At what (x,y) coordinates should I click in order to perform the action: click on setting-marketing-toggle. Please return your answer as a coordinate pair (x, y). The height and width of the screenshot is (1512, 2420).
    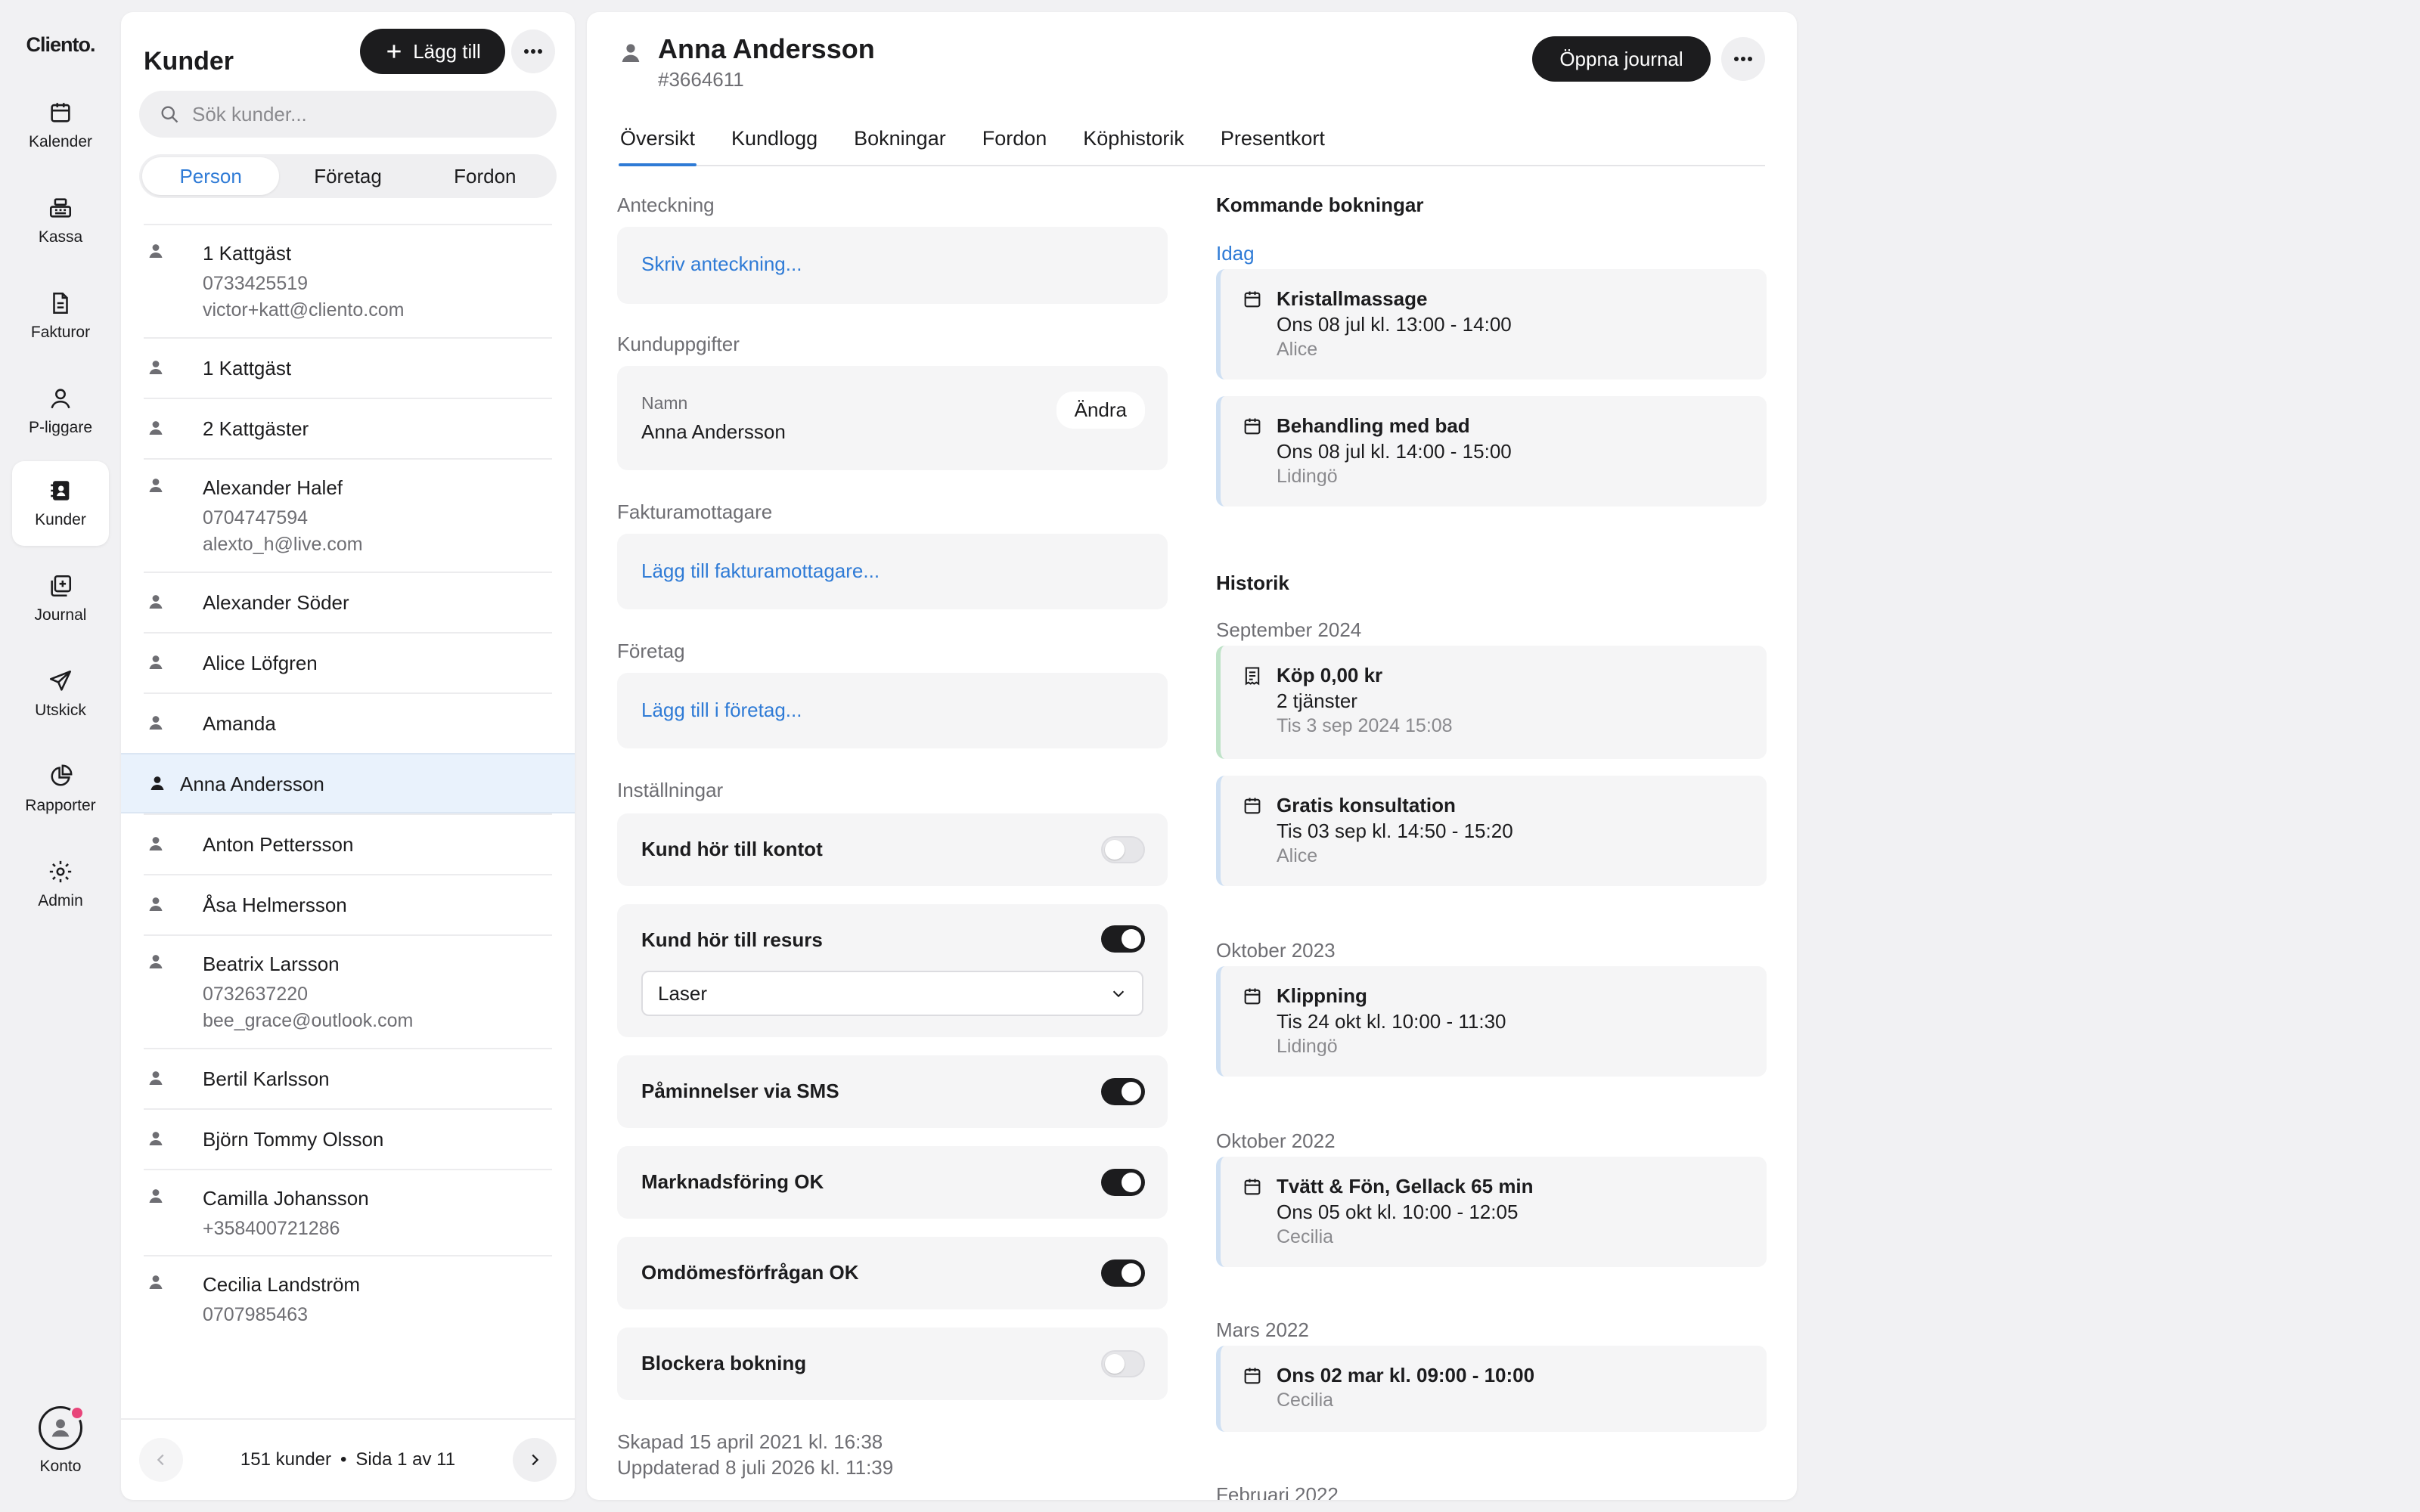
    Looking at the image, I should click on (1123, 1182).